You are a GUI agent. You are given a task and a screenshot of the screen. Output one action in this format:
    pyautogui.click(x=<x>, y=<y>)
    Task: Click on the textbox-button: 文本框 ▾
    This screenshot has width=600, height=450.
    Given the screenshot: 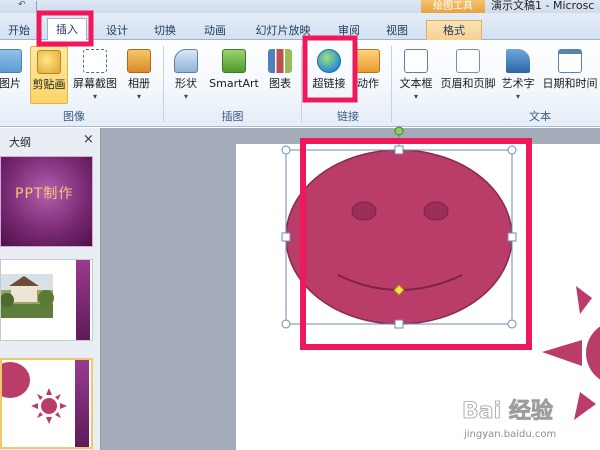 What is the action you would take?
    pyautogui.click(x=416, y=75)
    